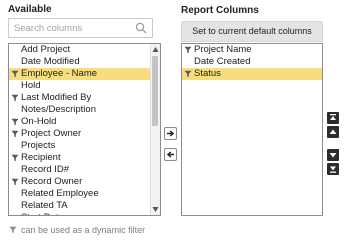  What do you see at coordinates (223, 49) in the screenshot?
I see `report-item-label: Project Name` at bounding box center [223, 49].